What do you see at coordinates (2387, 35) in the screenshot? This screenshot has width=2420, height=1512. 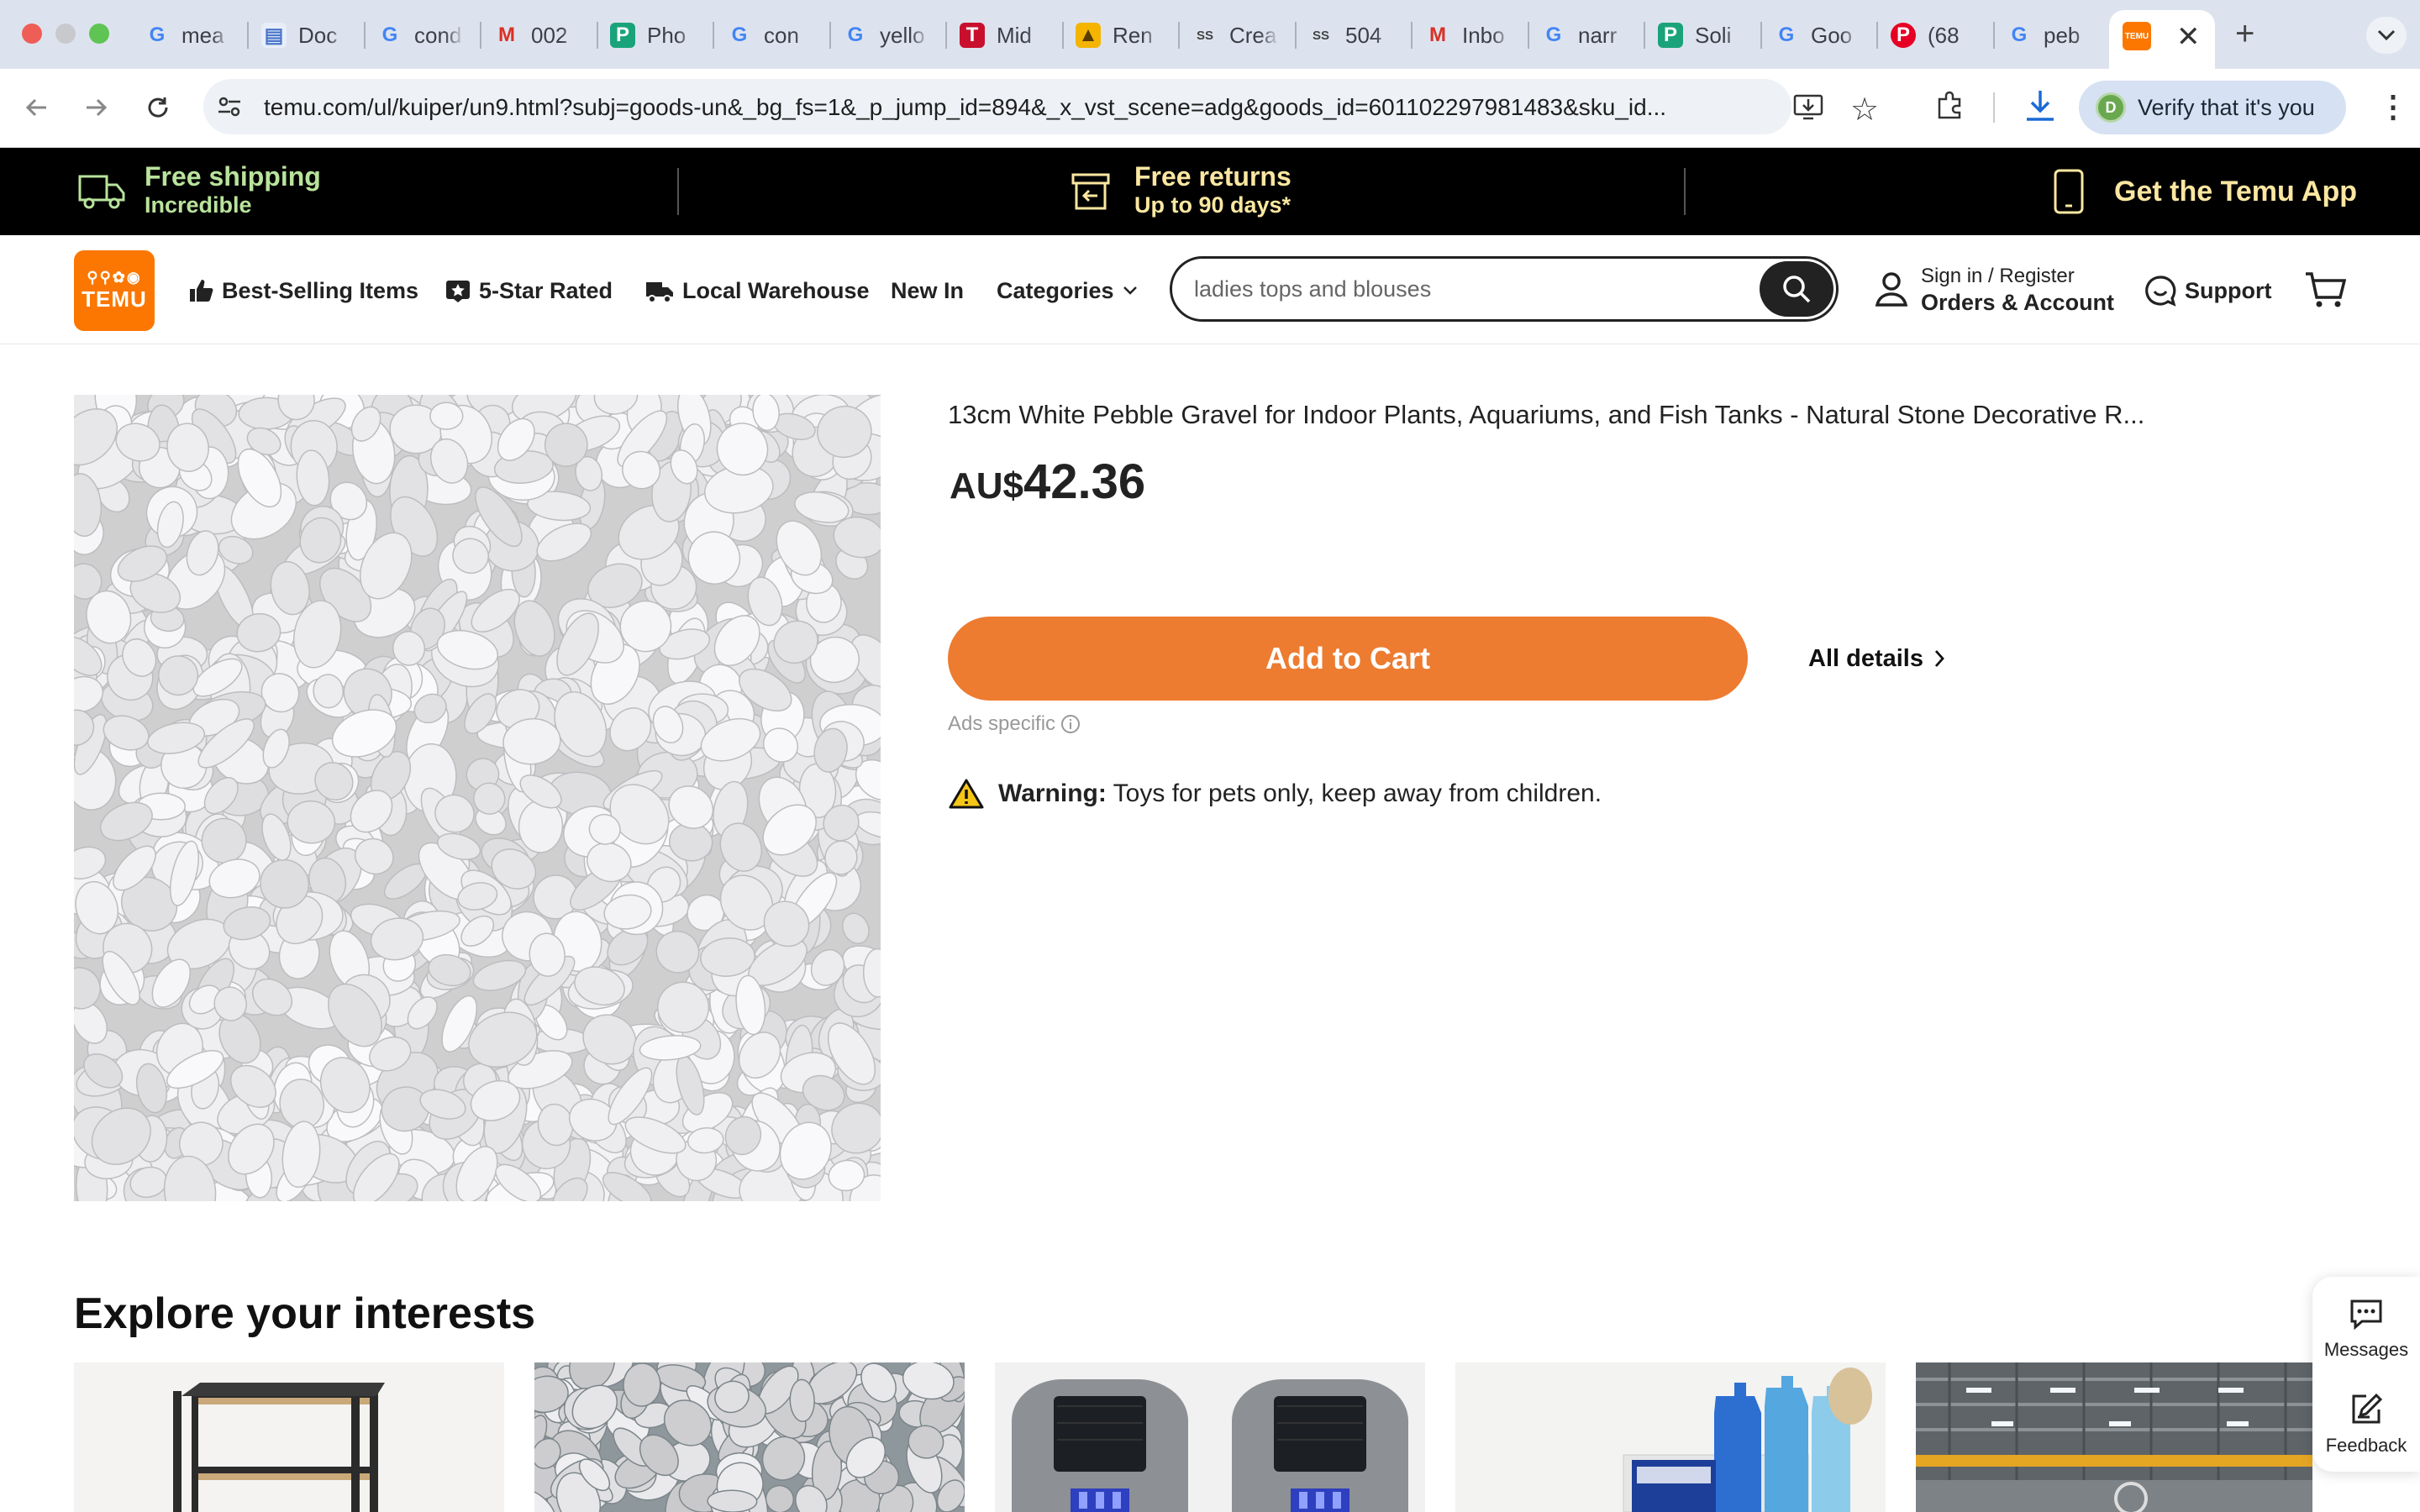 I see `tab-search-button` at bounding box center [2387, 35].